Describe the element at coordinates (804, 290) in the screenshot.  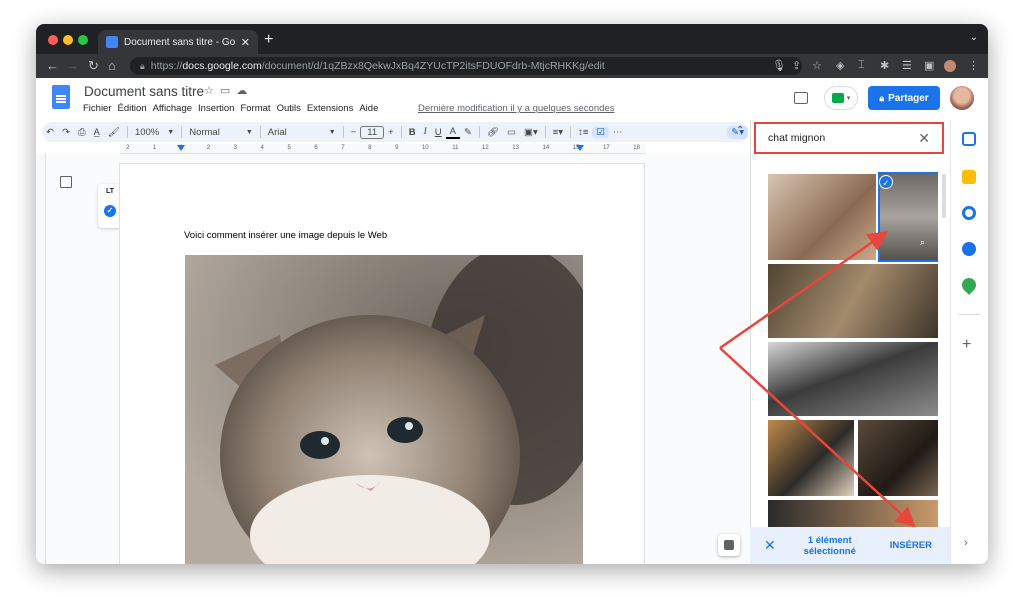
I see `arrow-to-selected-image` at that location.